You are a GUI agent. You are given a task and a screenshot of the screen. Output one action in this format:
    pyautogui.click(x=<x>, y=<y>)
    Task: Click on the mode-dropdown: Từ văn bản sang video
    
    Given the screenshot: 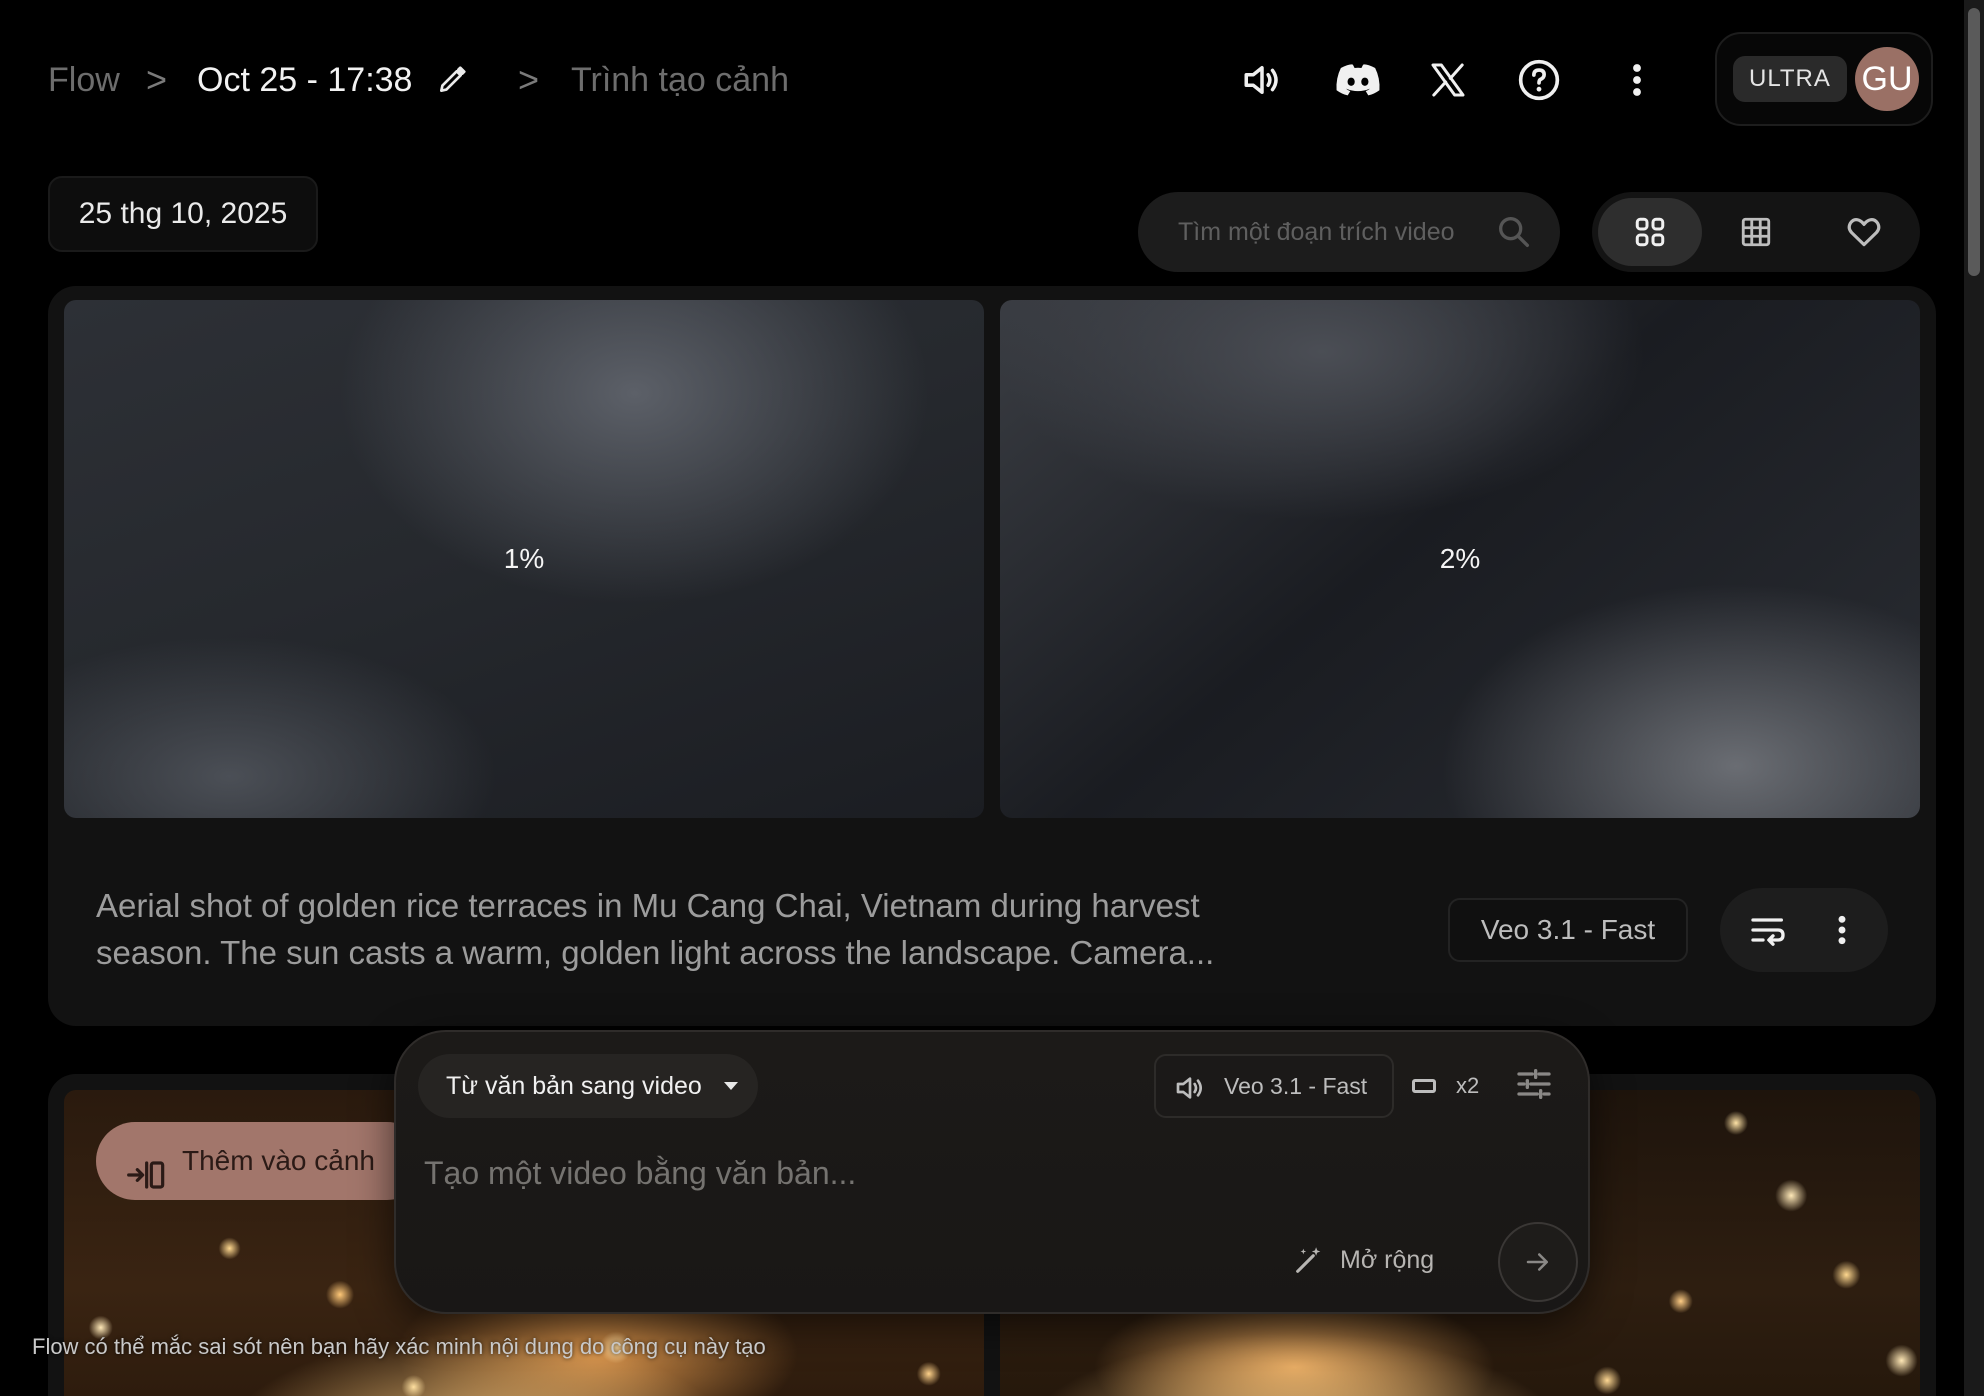 What is the action you would take?
    pyautogui.click(x=588, y=1086)
    